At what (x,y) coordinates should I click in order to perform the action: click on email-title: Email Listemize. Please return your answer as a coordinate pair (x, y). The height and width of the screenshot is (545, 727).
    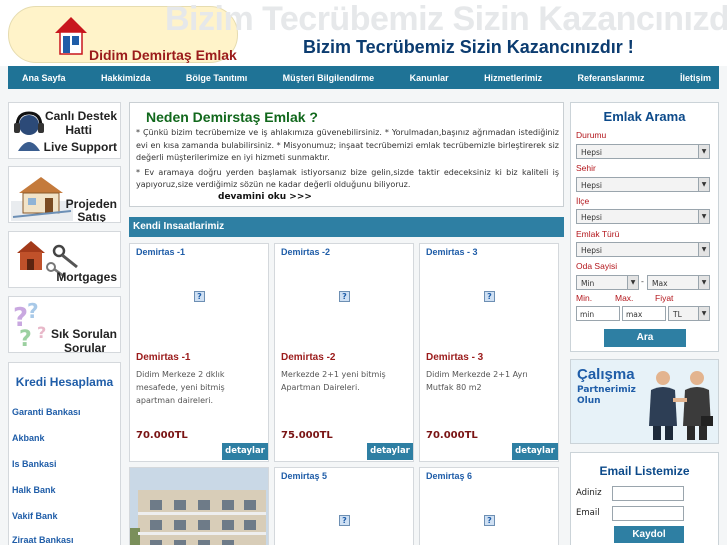
    Looking at the image, I should click on (644, 471).